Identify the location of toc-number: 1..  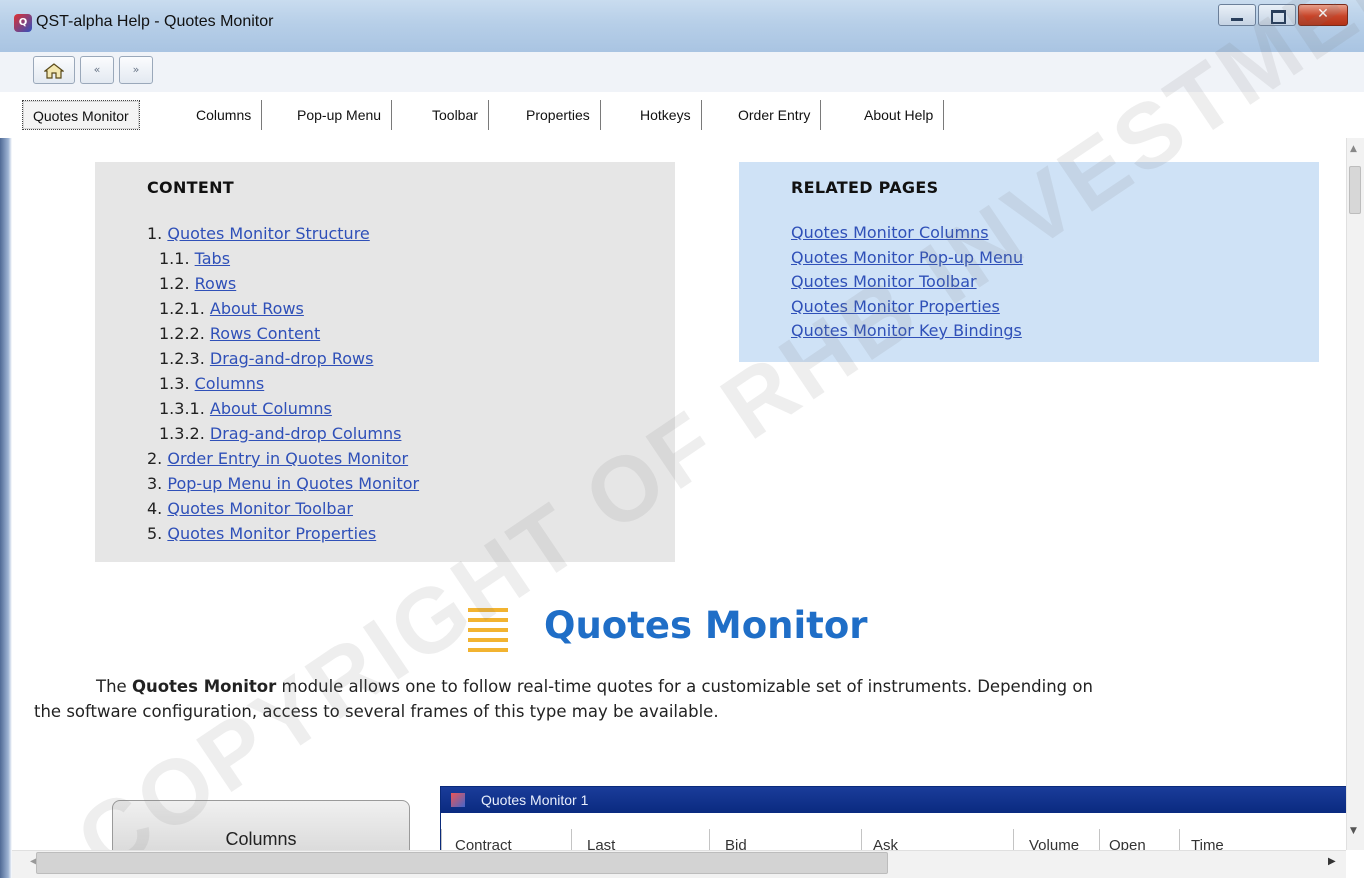
(155, 233).